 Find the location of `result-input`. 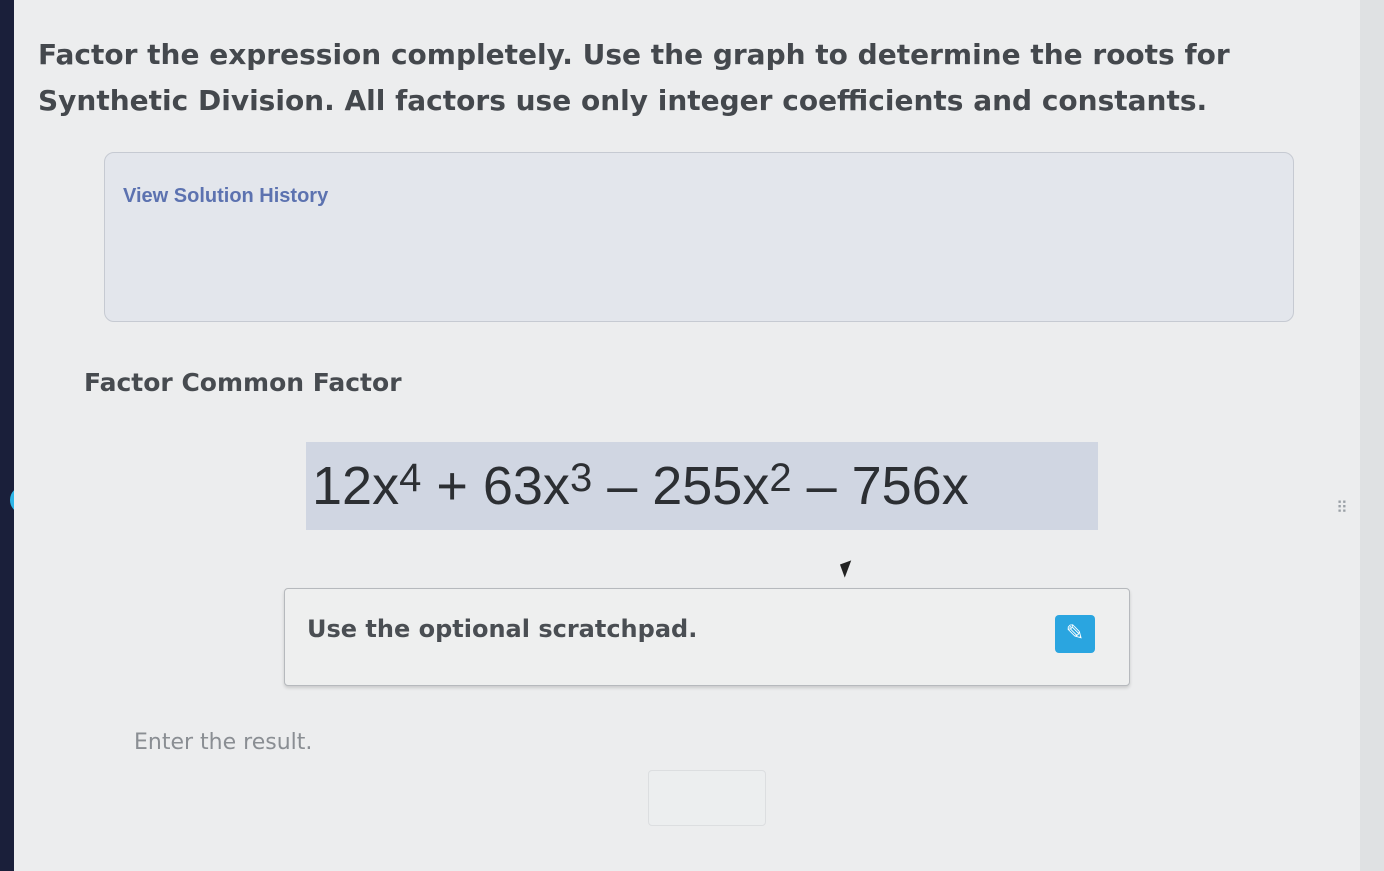

result-input is located at coordinates (707, 798).